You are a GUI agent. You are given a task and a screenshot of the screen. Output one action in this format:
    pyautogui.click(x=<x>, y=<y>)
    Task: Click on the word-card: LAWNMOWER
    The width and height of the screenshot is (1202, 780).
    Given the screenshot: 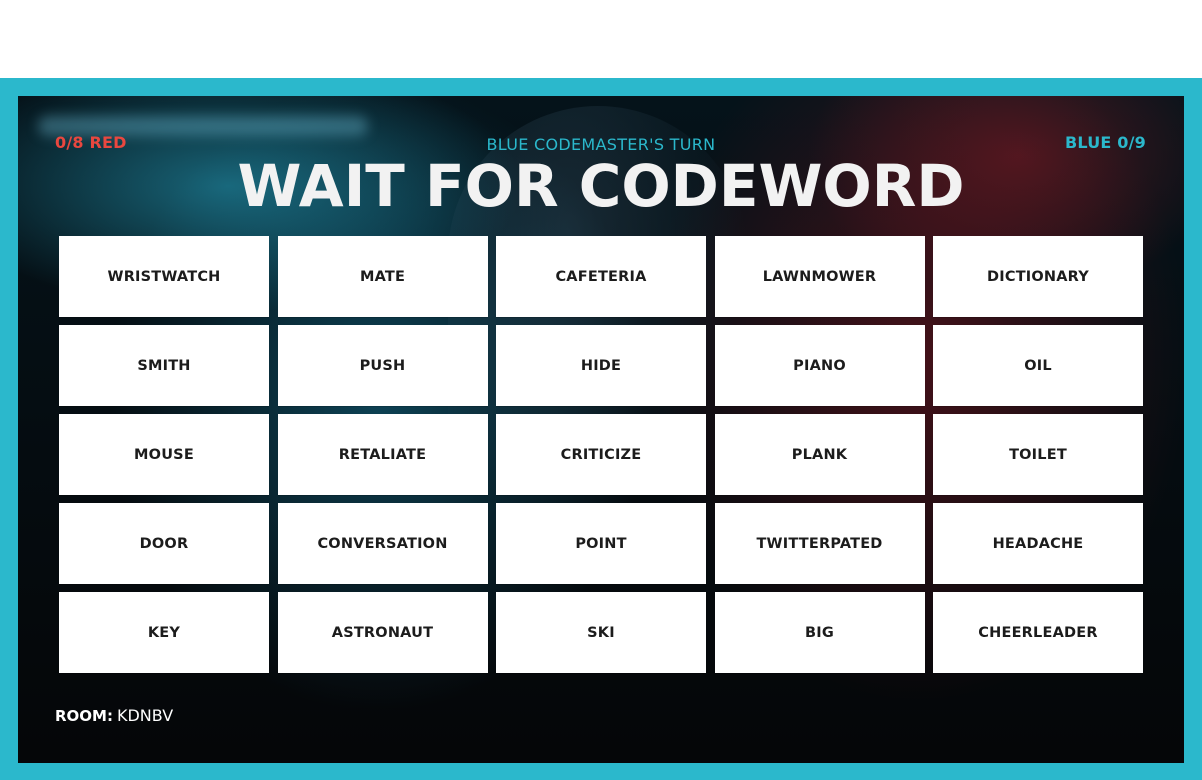 What is the action you would take?
    pyautogui.click(x=819, y=276)
    